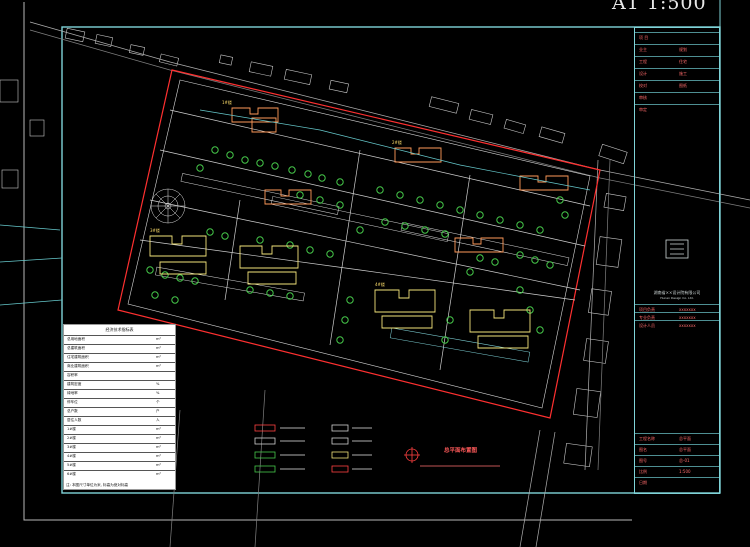 This screenshot has width=750, height=547. I want to click on indicators-table-note: 注: 本图尺寸单位为米, 标高为绝对标高, so click(97, 485).